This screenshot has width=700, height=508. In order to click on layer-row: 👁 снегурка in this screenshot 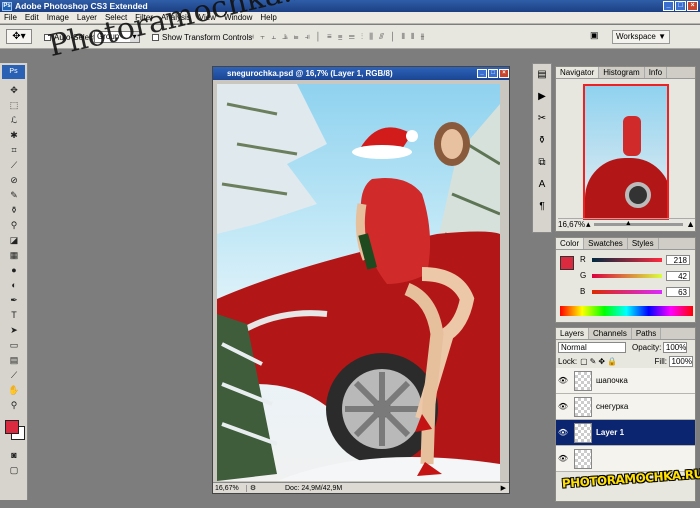, I will do `click(625, 407)`.